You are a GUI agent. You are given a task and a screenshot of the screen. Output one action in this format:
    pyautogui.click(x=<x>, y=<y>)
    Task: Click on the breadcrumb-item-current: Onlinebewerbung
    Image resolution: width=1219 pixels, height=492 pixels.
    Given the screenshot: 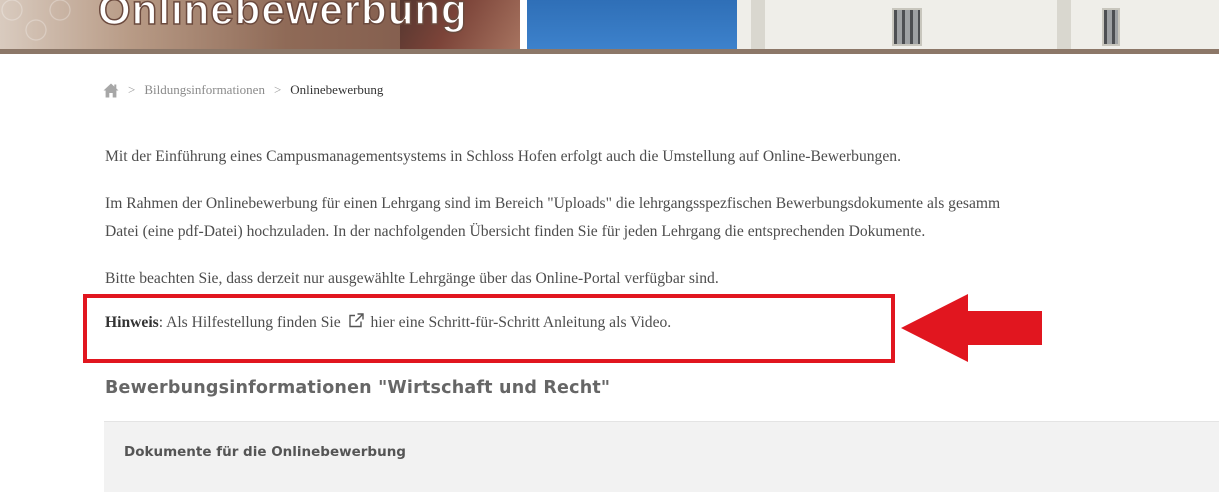 What is the action you would take?
    pyautogui.click(x=337, y=89)
    